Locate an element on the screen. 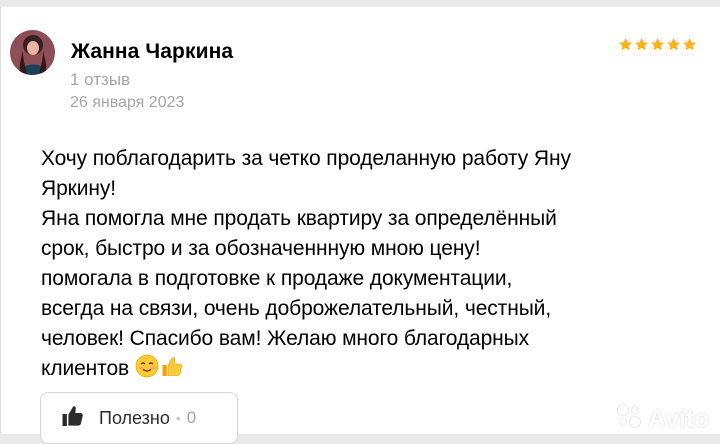  helpful-count: 0 is located at coordinates (191, 417).